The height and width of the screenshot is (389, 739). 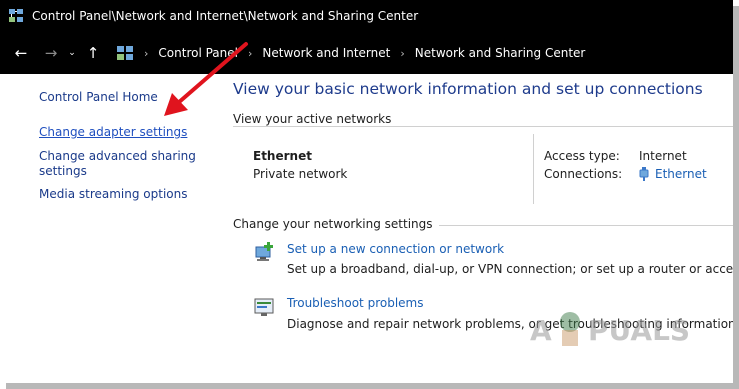 I want to click on ethernet-plug-icon, so click(x=644, y=174).